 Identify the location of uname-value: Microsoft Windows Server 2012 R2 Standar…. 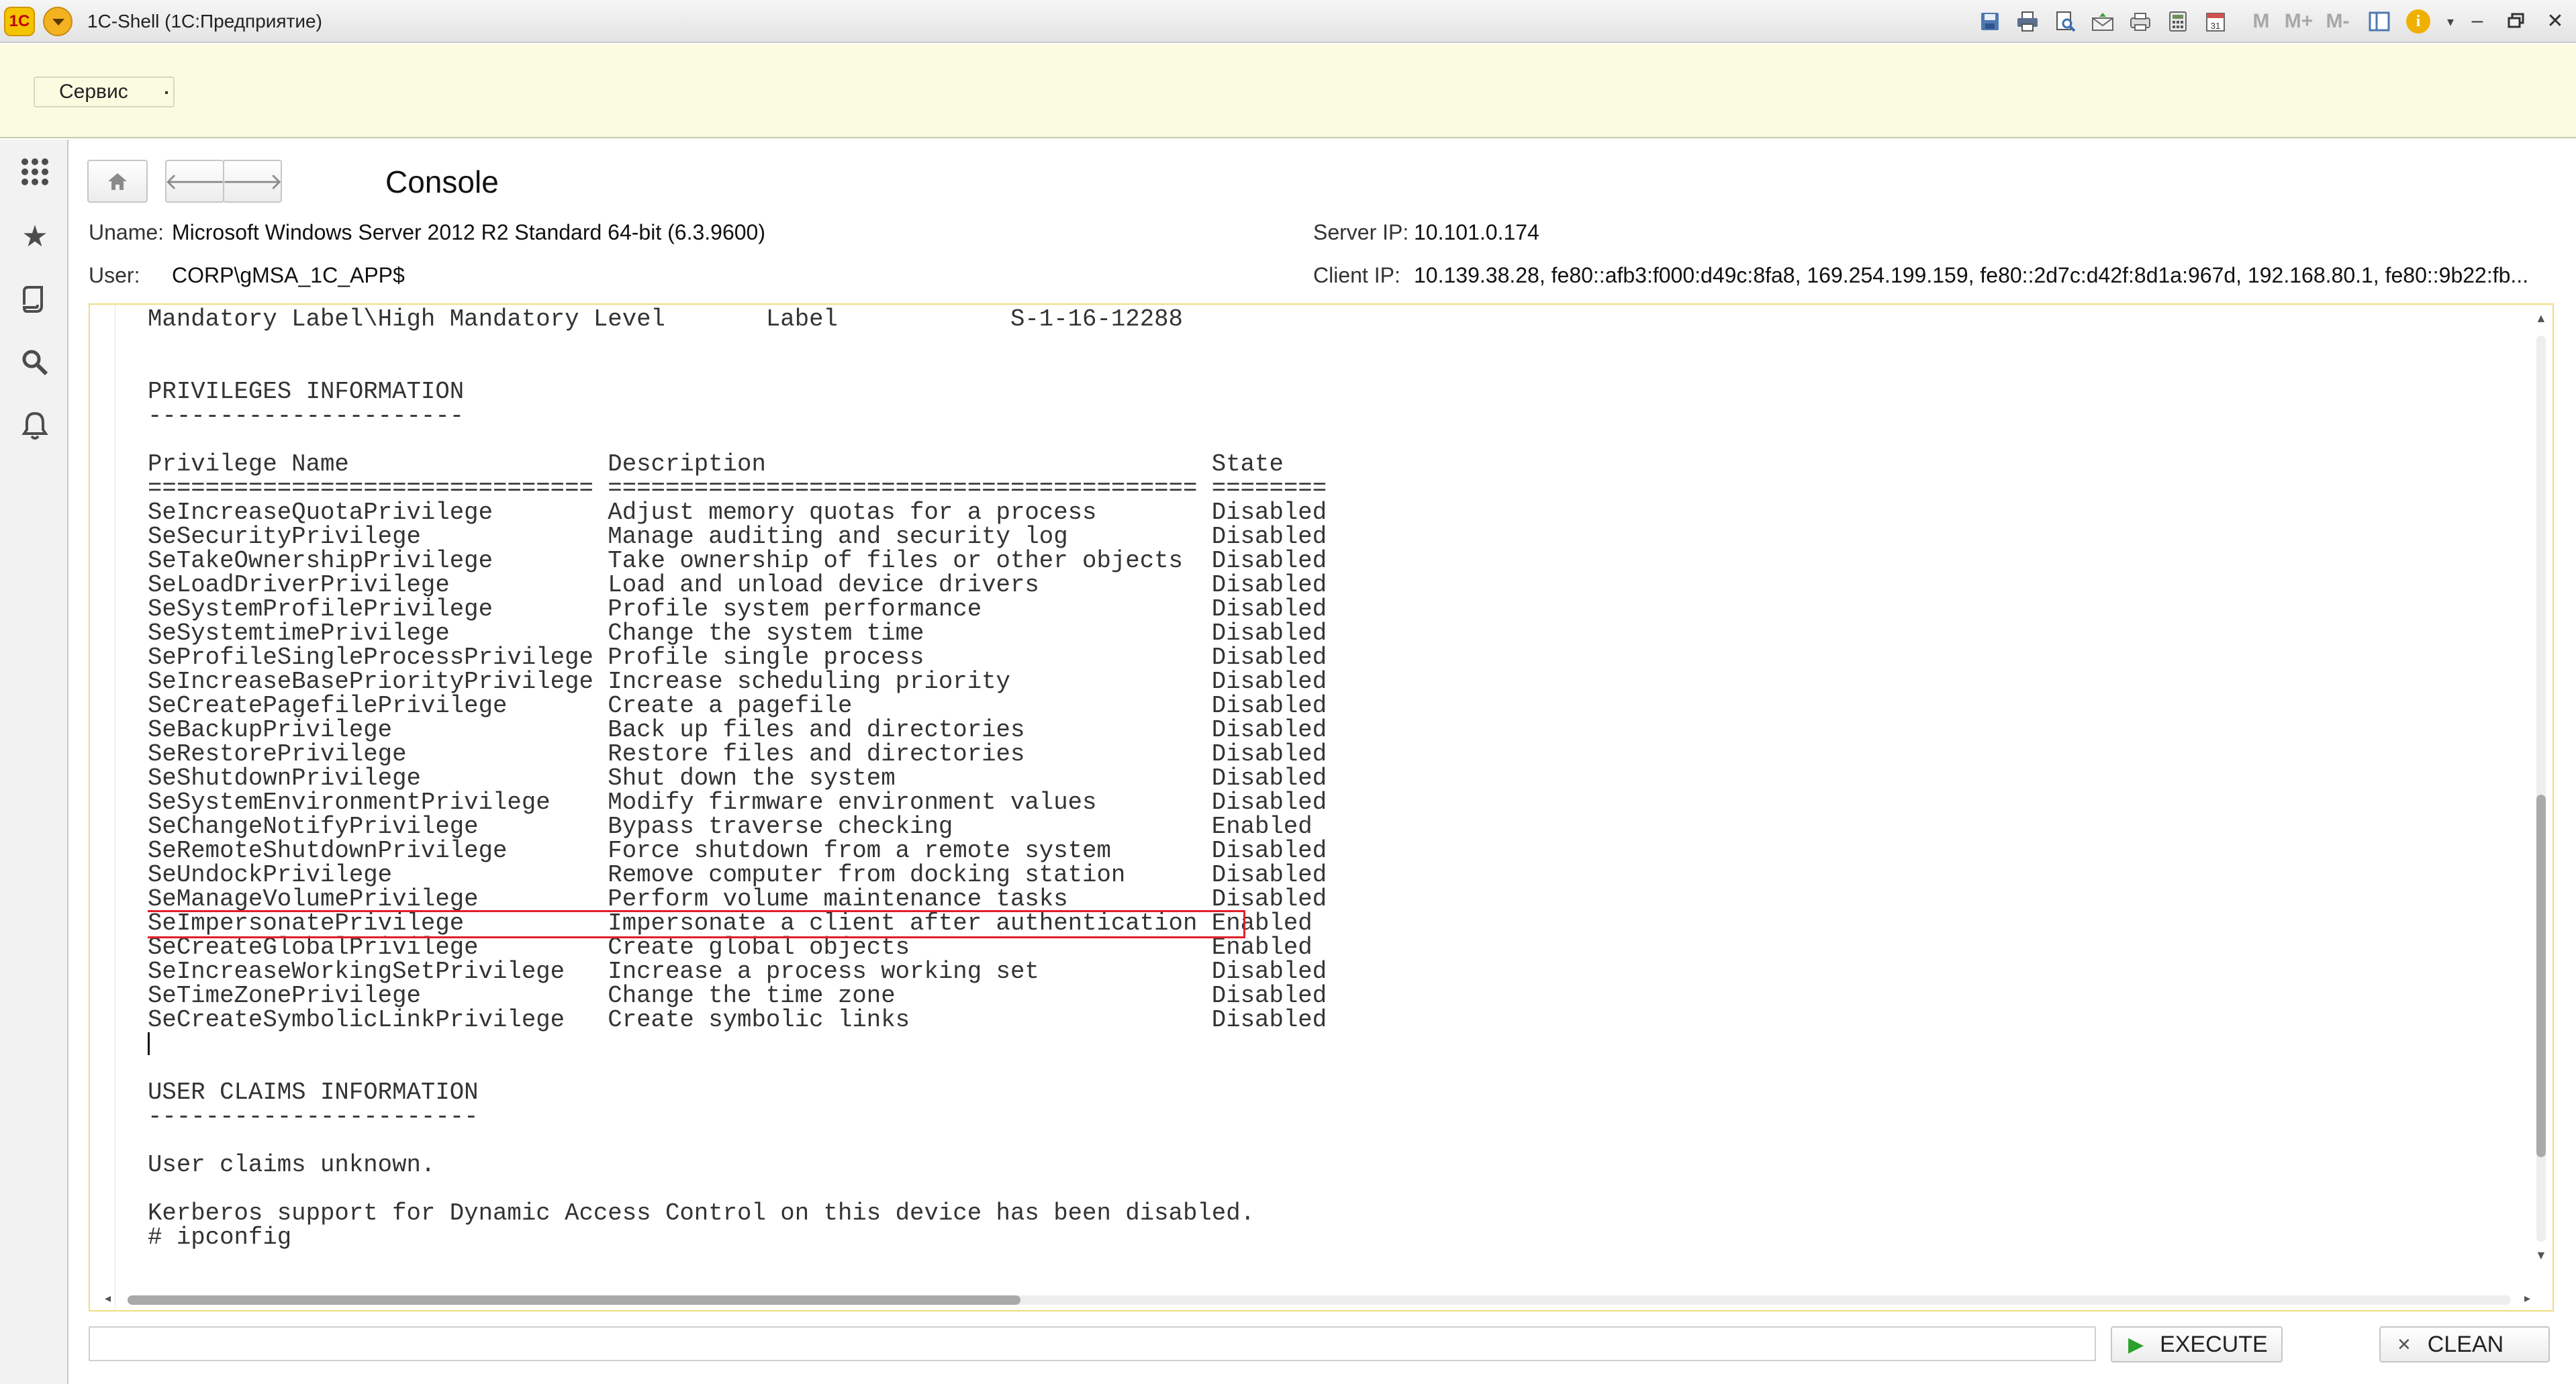
(468, 232).